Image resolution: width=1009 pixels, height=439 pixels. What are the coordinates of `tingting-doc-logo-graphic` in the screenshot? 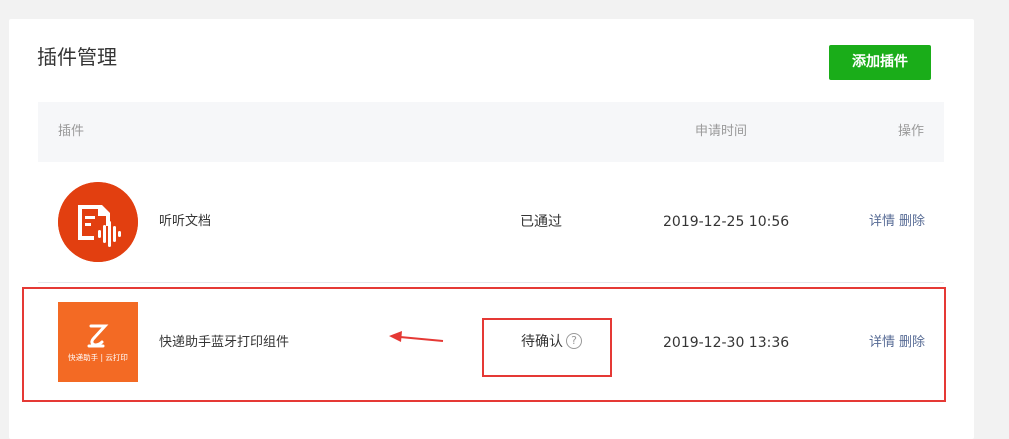 It's located at (98, 222).